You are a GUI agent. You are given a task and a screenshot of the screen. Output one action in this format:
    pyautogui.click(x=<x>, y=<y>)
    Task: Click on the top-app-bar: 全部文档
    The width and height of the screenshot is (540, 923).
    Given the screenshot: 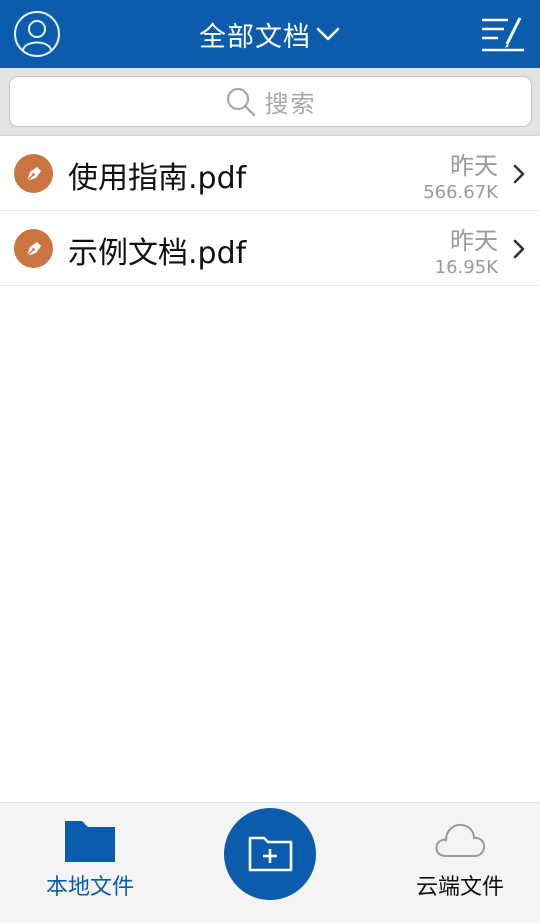 What is the action you would take?
    pyautogui.click(x=270, y=34)
    